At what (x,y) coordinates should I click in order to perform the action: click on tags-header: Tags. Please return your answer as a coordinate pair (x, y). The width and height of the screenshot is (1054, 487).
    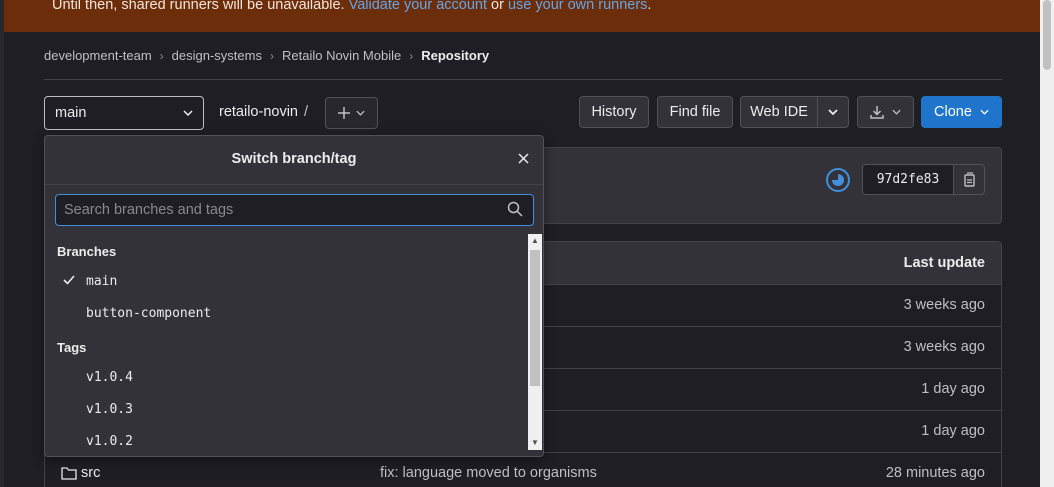
    Looking at the image, I should click on (72, 347).